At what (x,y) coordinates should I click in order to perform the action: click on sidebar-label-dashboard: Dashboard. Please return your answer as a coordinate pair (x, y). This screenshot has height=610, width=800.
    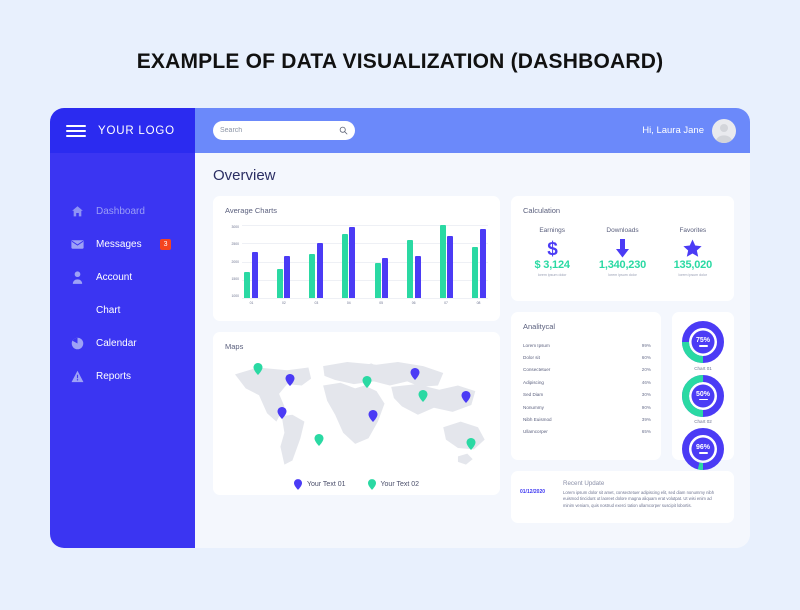
    Looking at the image, I should click on (120, 211).